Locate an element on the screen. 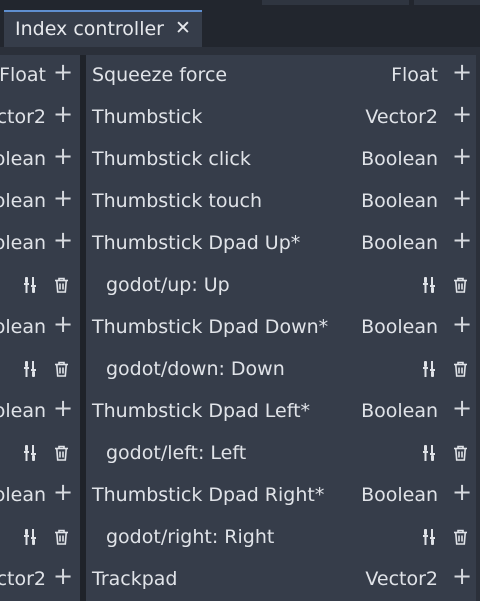  action-row: Thumbstick Dpad Left* Boolean + is located at coordinates (283, 412).